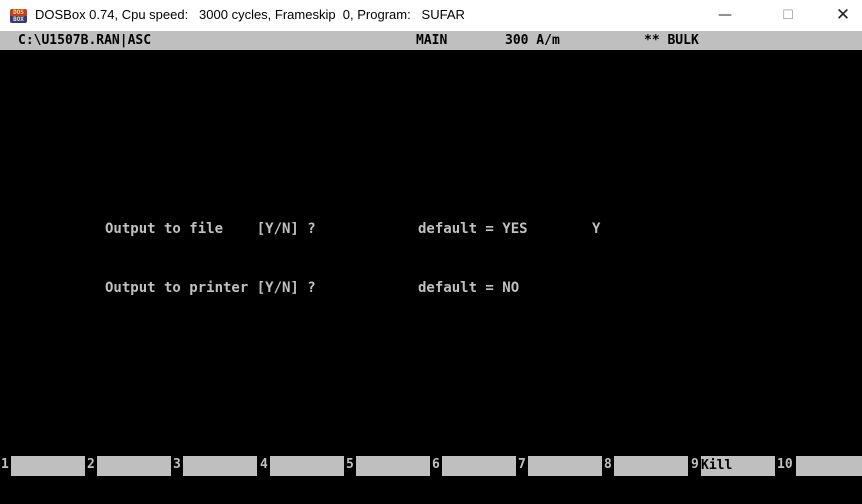 The width and height of the screenshot is (862, 504). I want to click on fkey-number: 8, so click(608, 464).